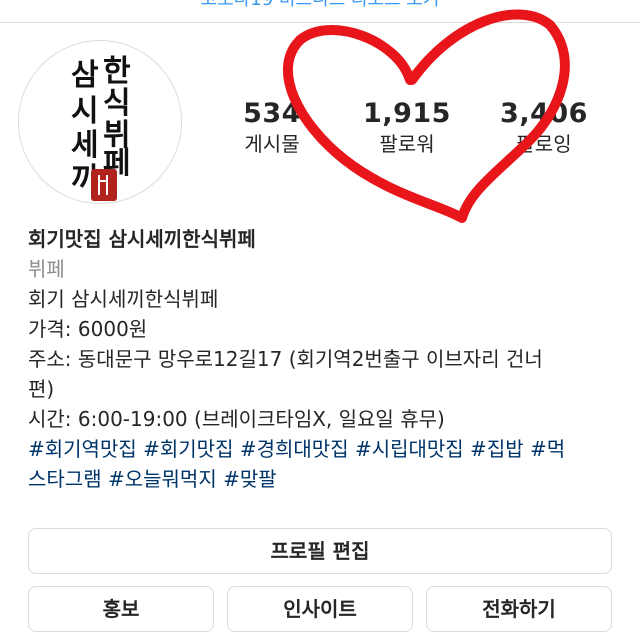 This screenshot has width=640, height=640. I want to click on bio-line: 회기 삼시세끼한식뷔페, so click(123, 299).